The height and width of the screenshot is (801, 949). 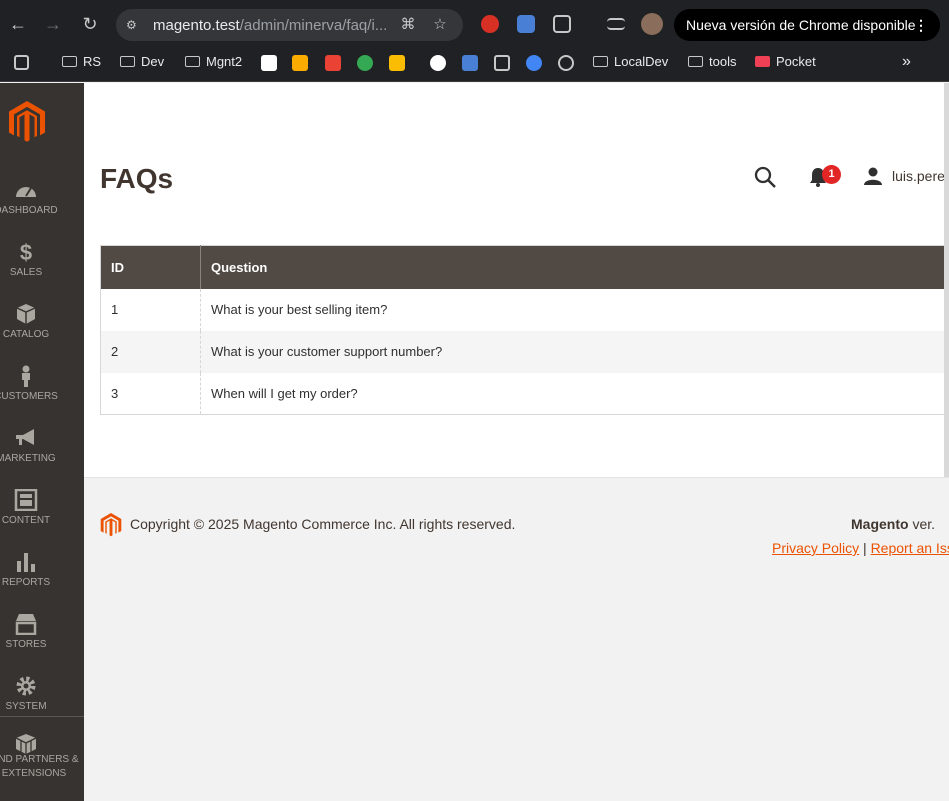 What do you see at coordinates (801, 25) in the screenshot?
I see `chrome-update-label: Nueva versión de Chrome disponible` at bounding box center [801, 25].